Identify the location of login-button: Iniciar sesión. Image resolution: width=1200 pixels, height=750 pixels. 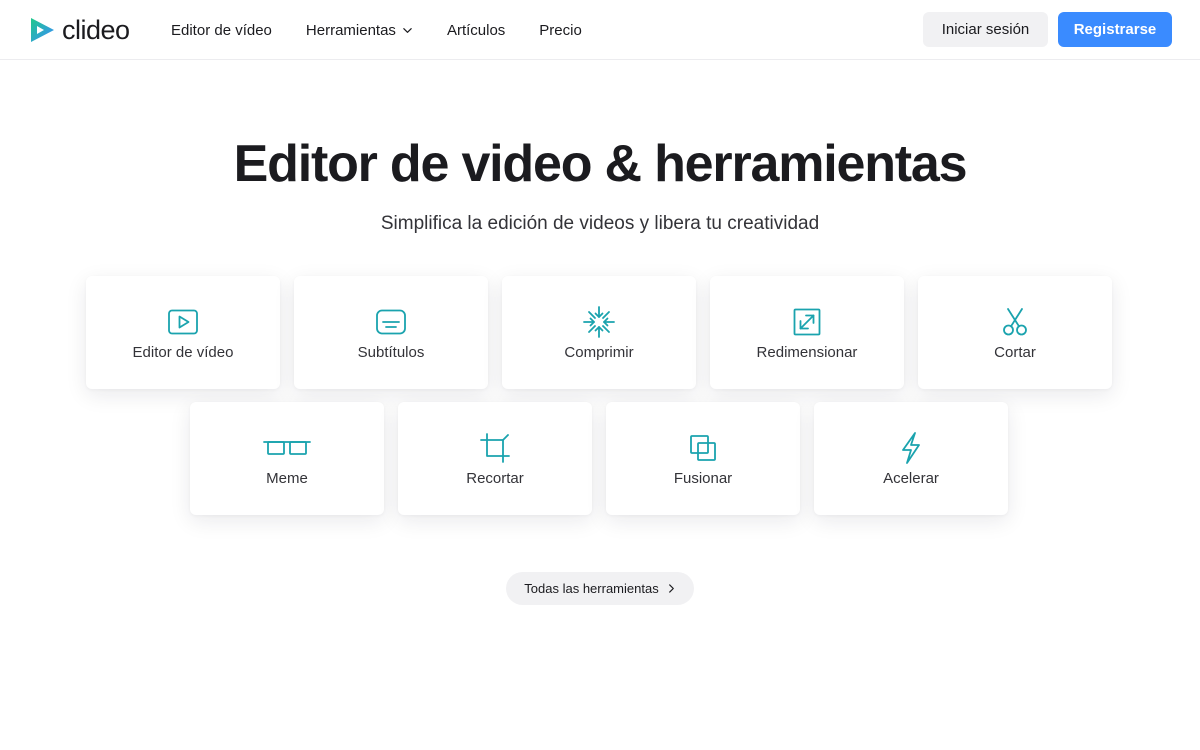
(985, 29).